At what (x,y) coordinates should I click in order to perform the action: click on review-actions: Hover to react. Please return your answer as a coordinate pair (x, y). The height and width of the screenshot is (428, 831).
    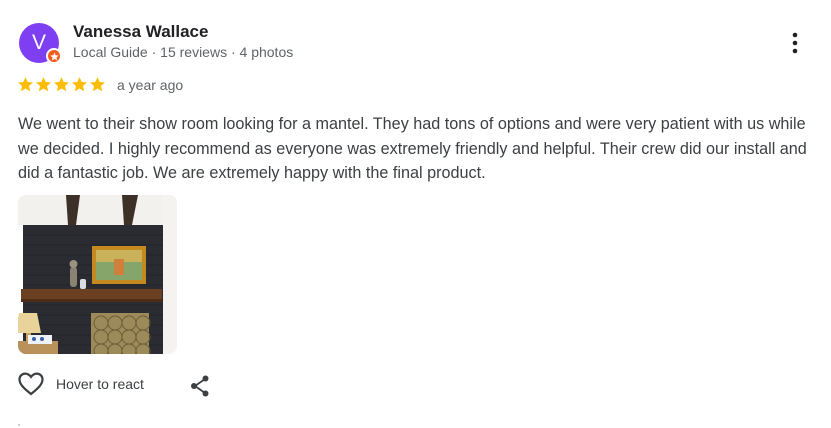
    Looking at the image, I should click on (81, 384).